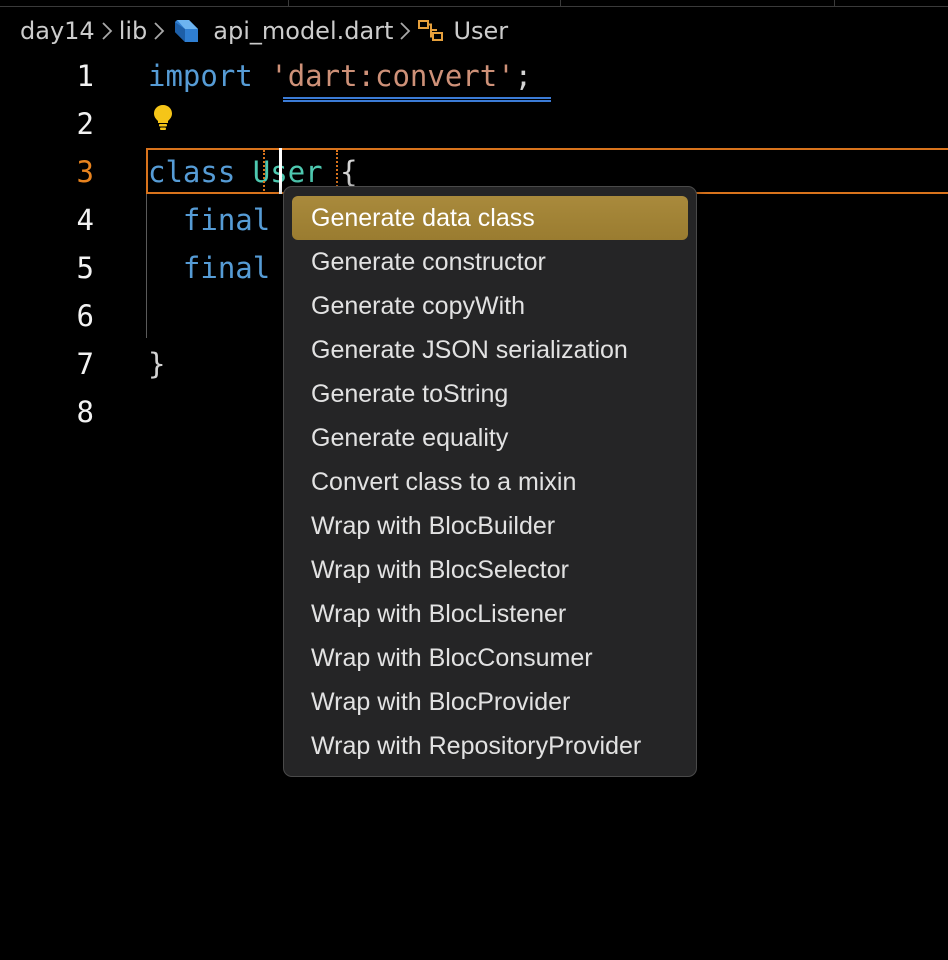 This screenshot has height=960, width=948. I want to click on breadcrumb-folder-day14: day14, so click(57, 31).